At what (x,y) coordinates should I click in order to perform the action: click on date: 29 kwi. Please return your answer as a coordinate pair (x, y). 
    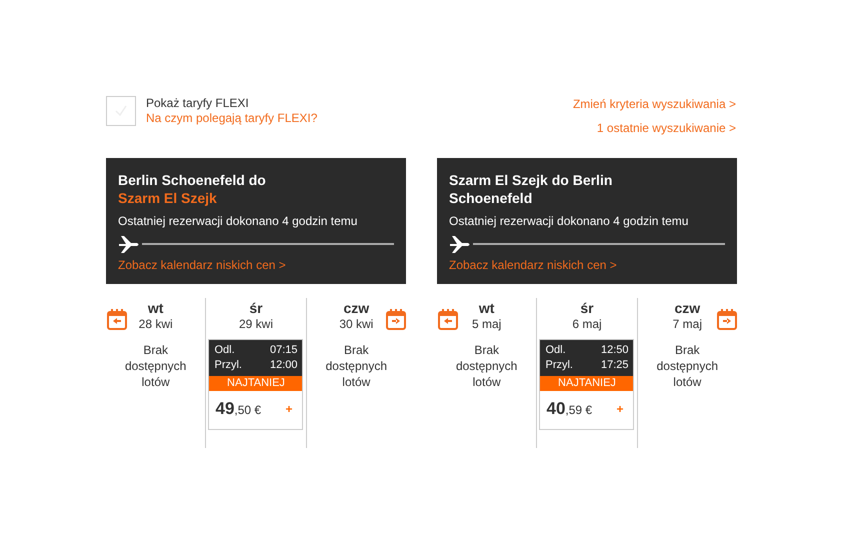
    Looking at the image, I should click on (255, 324).